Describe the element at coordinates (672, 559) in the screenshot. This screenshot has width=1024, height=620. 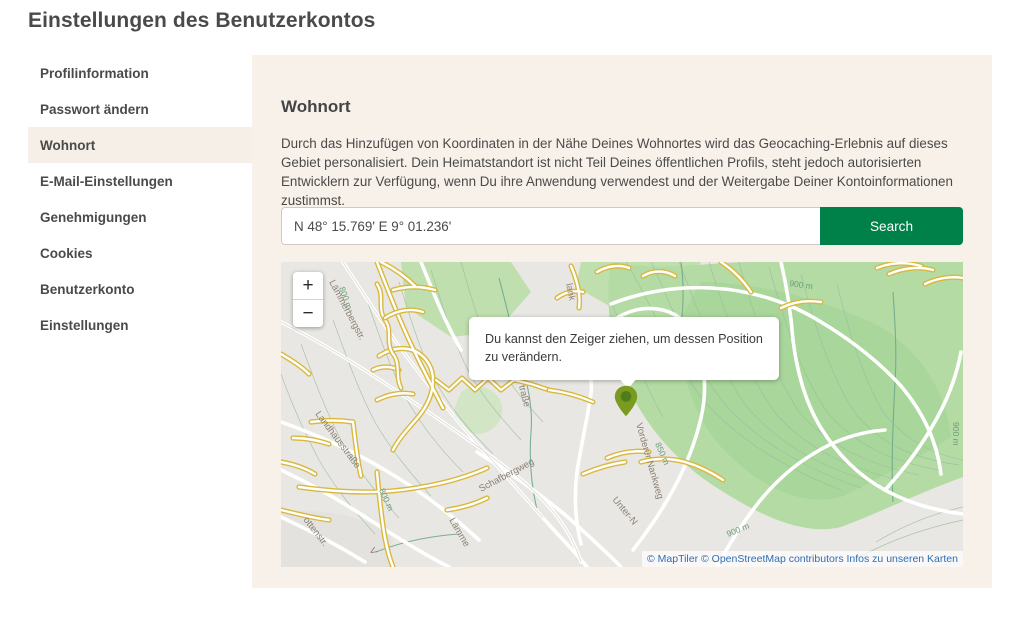
I see `attribution-maptiler-link: © MapTiler` at that location.